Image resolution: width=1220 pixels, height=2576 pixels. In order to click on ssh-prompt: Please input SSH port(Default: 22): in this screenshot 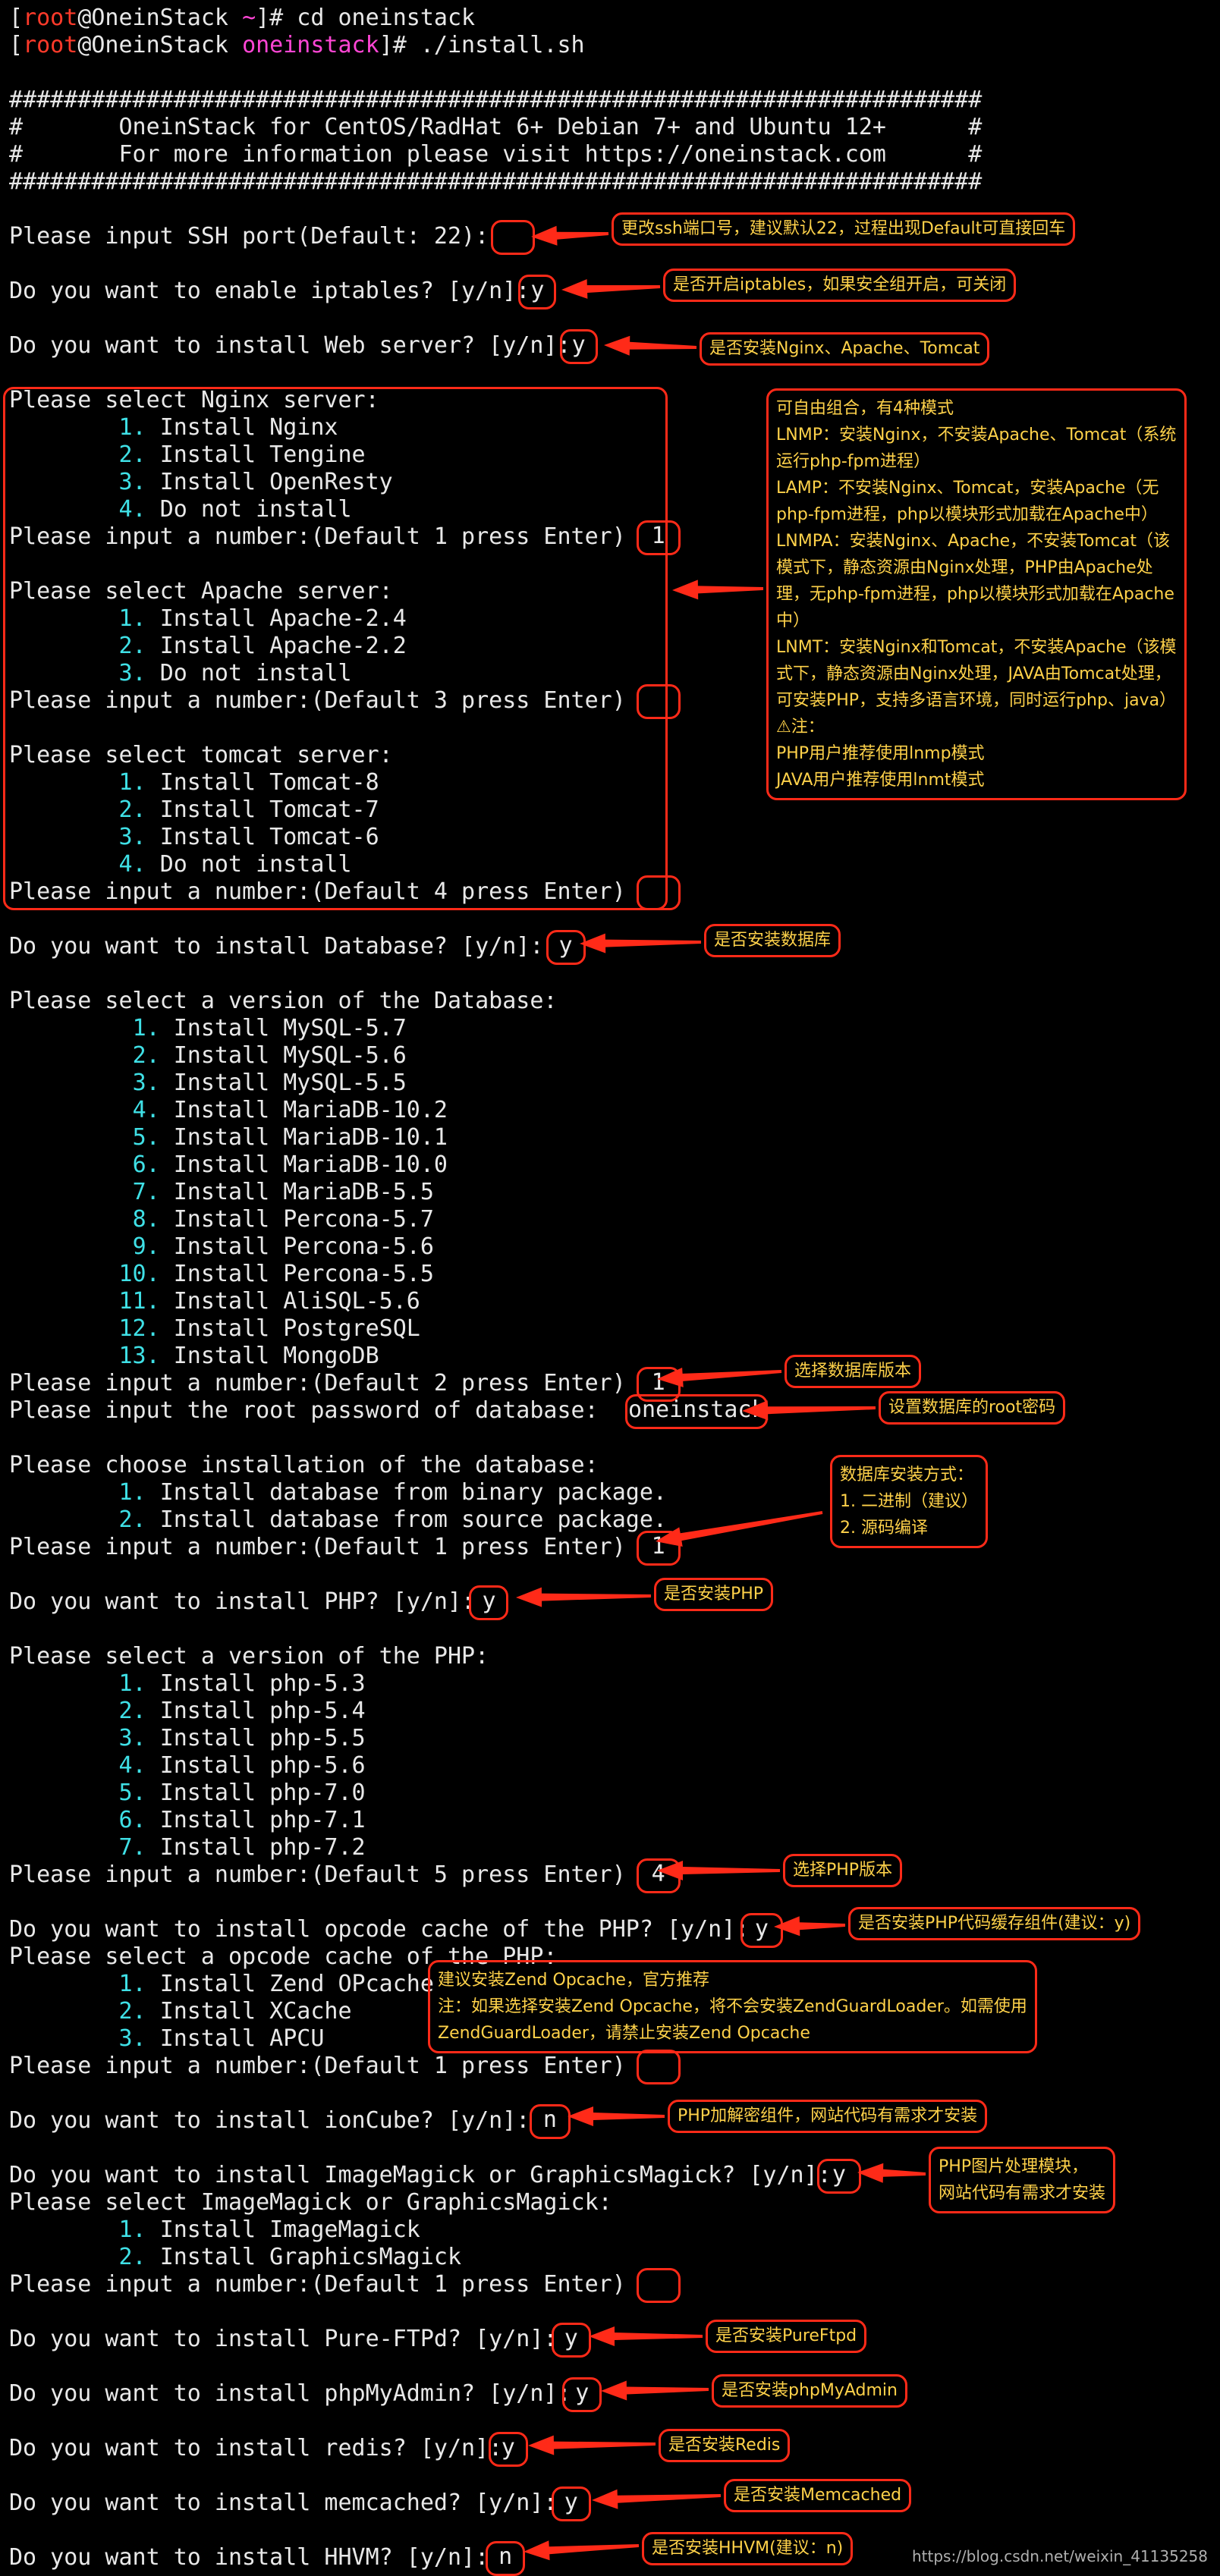, I will do `click(249, 236)`.